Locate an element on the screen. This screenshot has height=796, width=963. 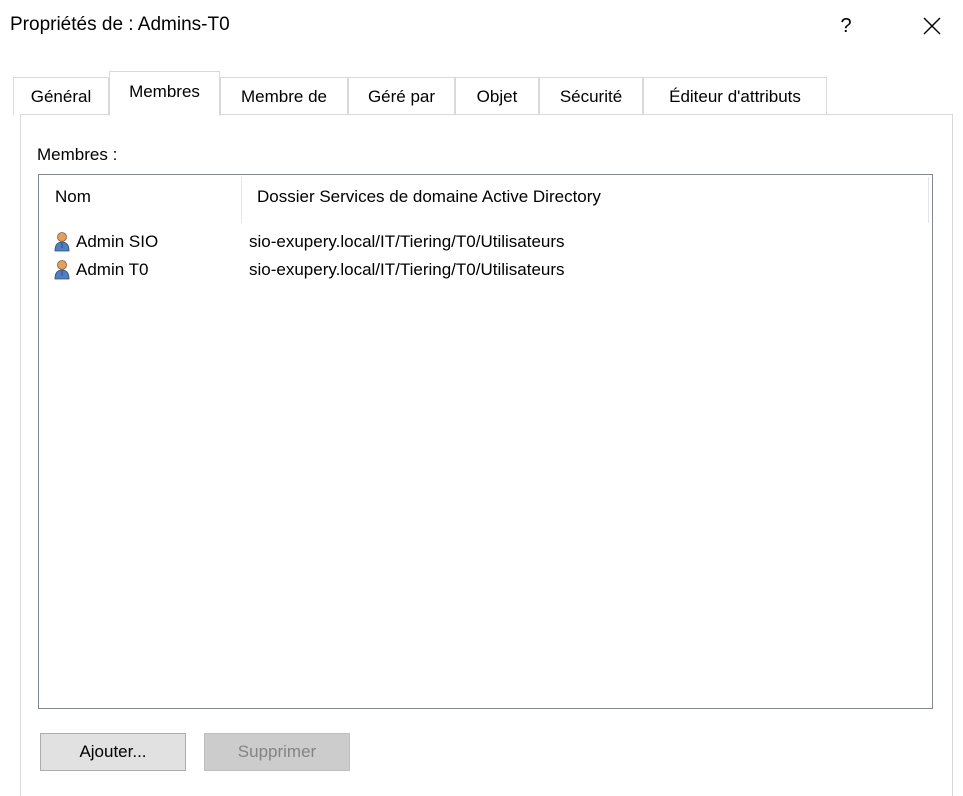
close-button is located at coordinates (932, 26).